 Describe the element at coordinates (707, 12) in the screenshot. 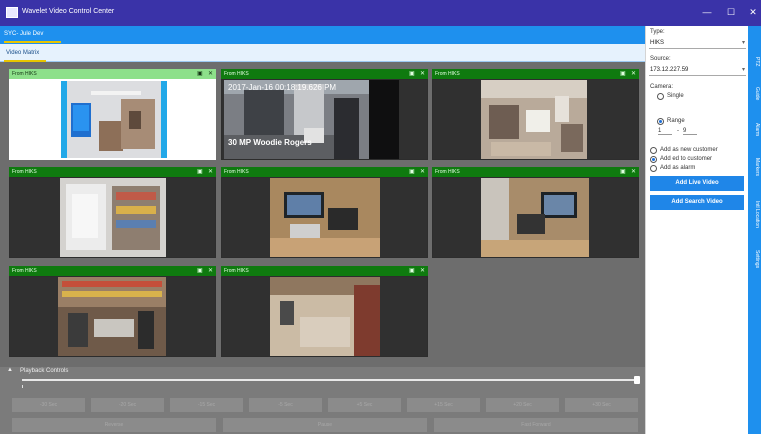

I see `minimize-button: —` at that location.